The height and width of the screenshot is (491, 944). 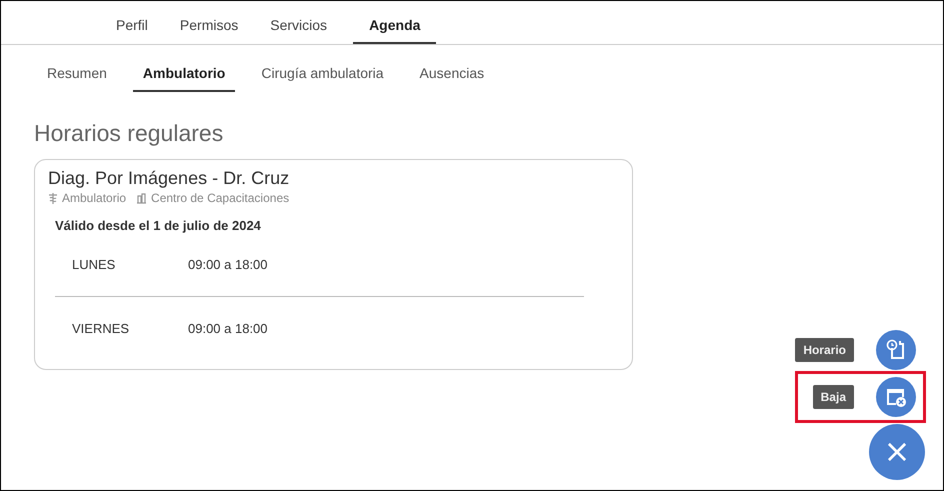 I want to click on section-title: Horarios regulares, so click(x=129, y=133).